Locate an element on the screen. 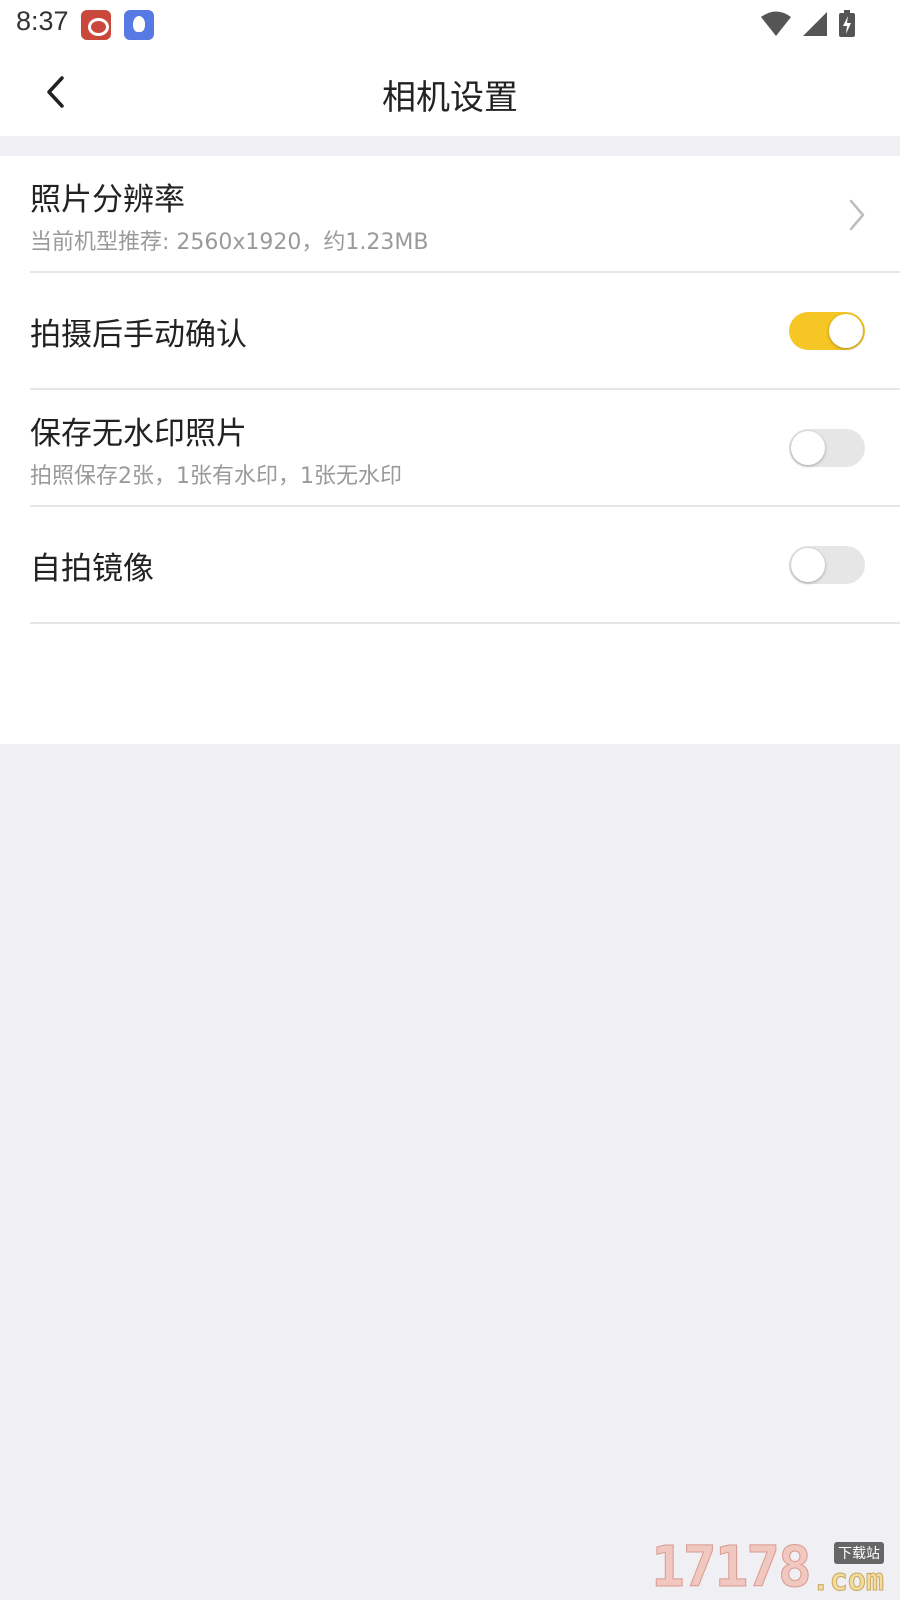  page-title: 相机设置 is located at coordinates (450, 98).